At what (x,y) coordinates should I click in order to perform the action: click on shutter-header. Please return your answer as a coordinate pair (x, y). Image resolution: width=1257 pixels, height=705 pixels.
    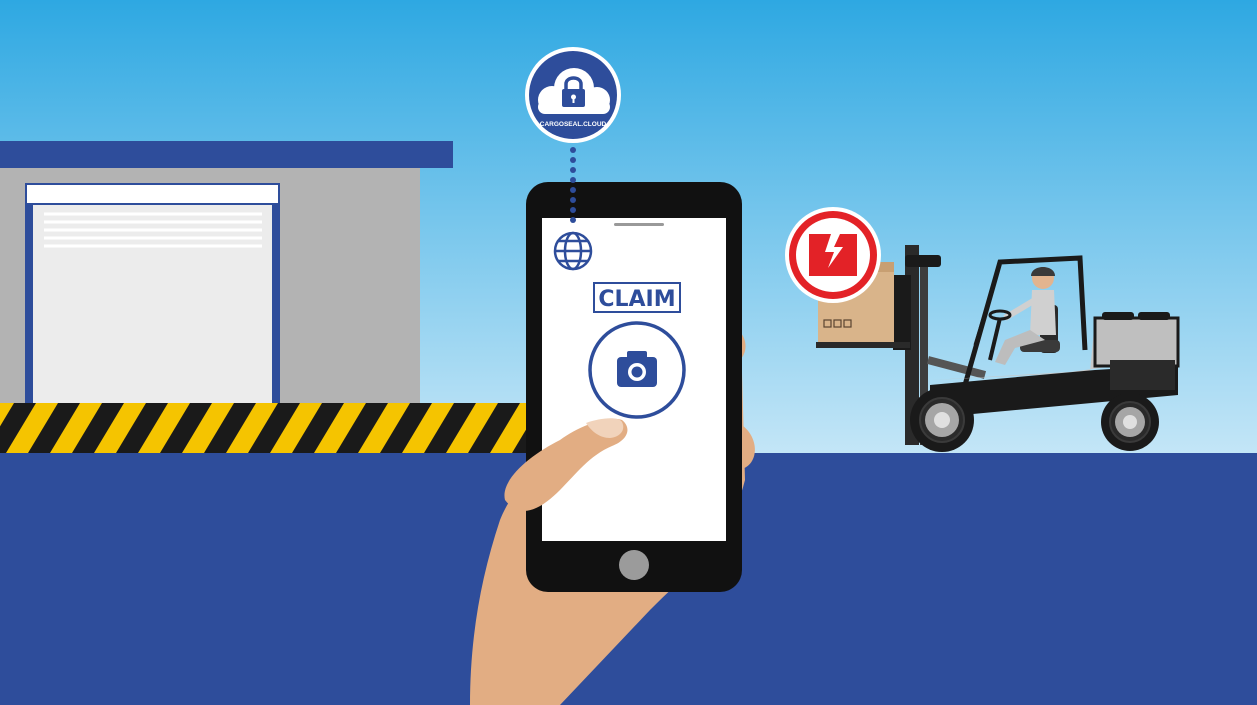
    Looking at the image, I should click on (152, 194).